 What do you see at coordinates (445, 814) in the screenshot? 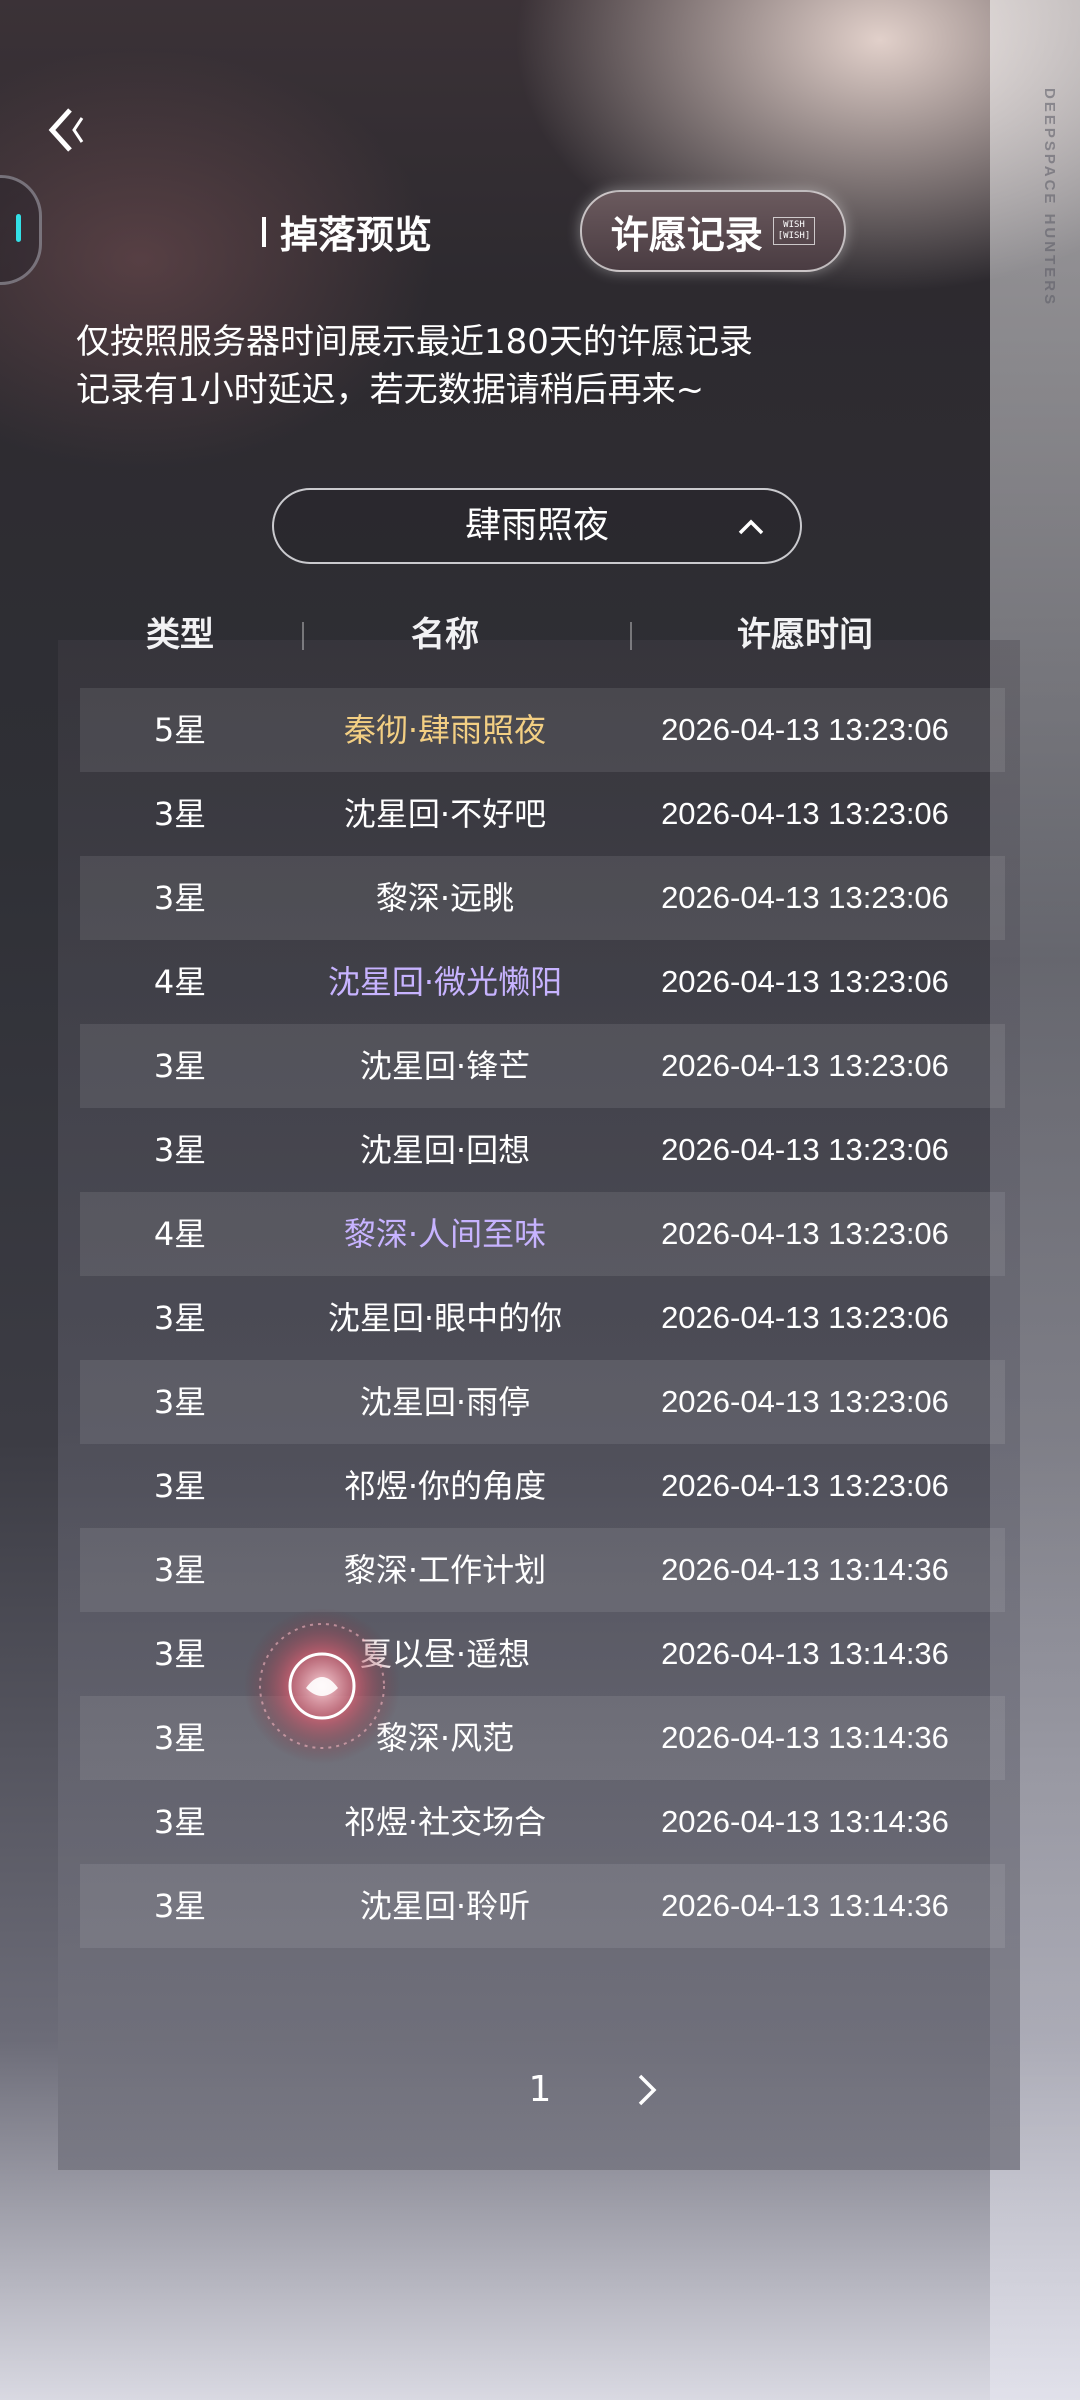
I see `cell-name: 沈星回·不好吧` at bounding box center [445, 814].